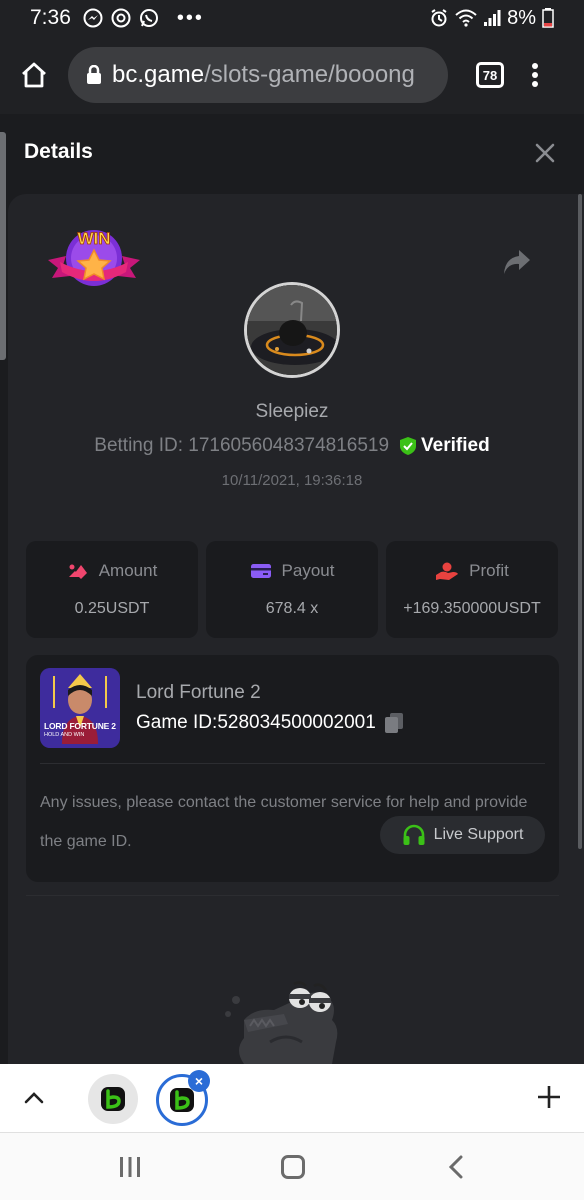 The width and height of the screenshot is (584, 1200). What do you see at coordinates (93, 238) in the screenshot?
I see `svg-text: WIN` at bounding box center [93, 238].